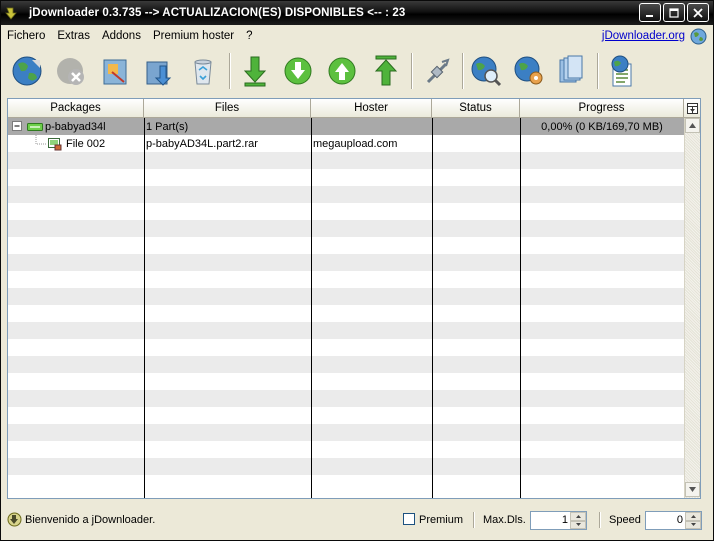 The height and width of the screenshot is (541, 714). I want to click on remove-icon, so click(70, 71).